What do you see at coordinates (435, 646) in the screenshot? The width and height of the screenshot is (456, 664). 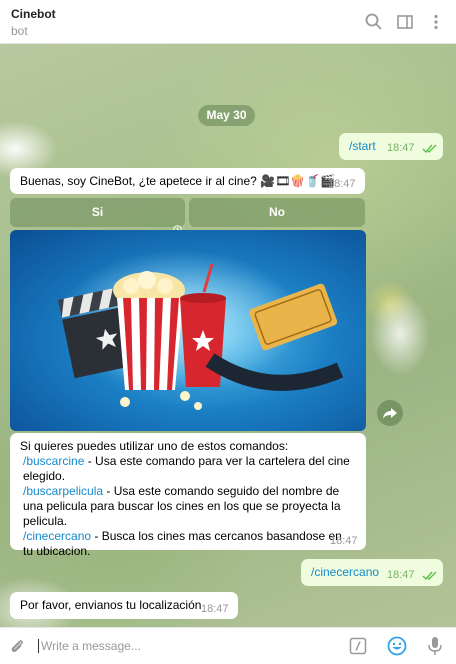 I see `microphone-icon` at bounding box center [435, 646].